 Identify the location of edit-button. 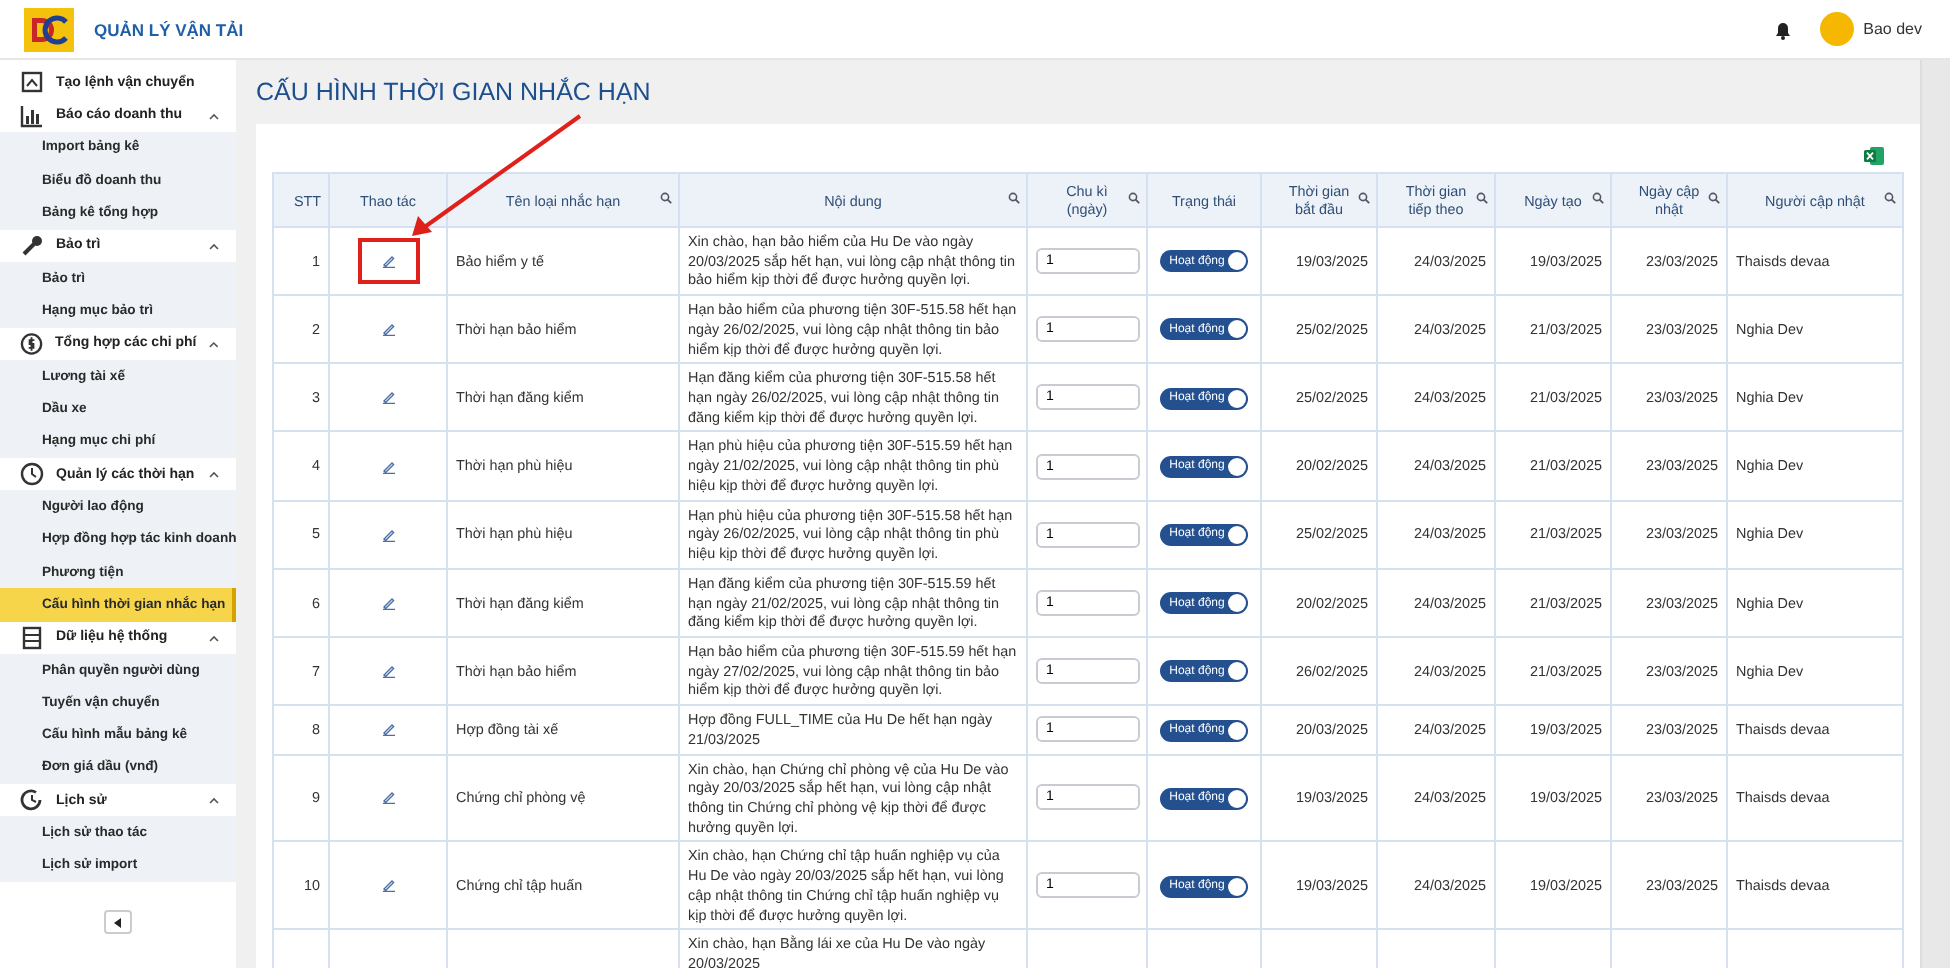
(388, 261).